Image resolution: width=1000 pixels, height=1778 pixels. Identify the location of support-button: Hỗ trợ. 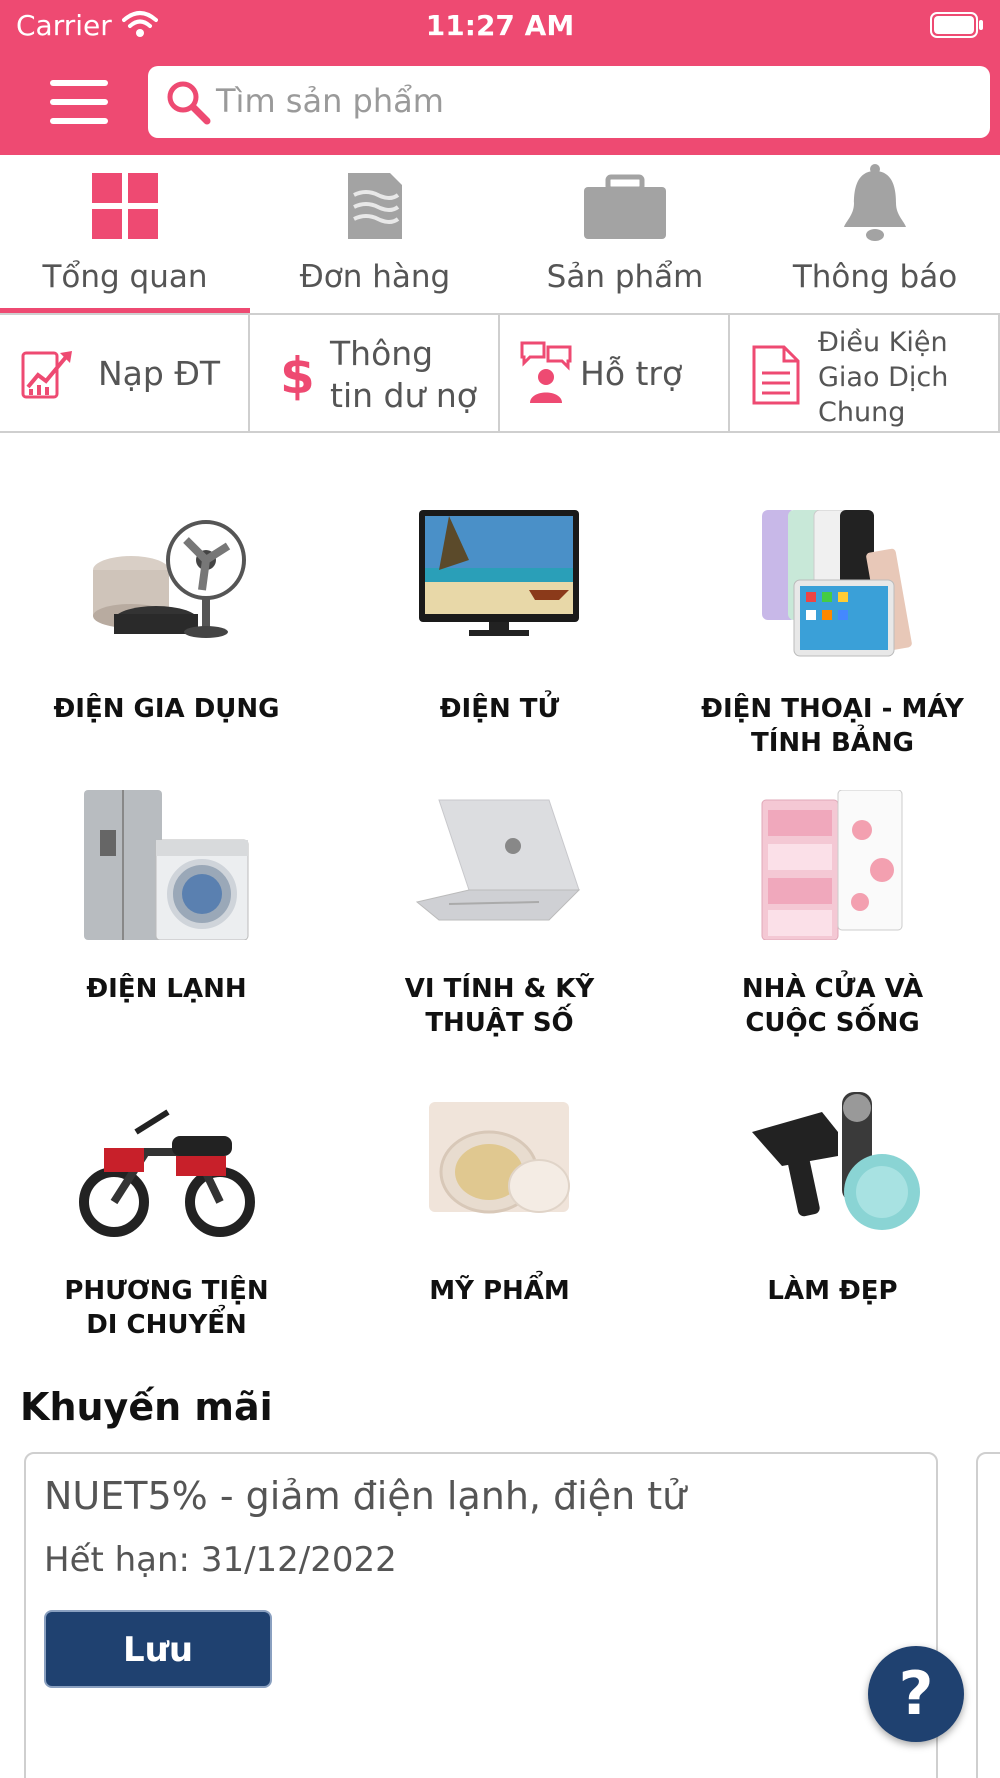
(615, 374).